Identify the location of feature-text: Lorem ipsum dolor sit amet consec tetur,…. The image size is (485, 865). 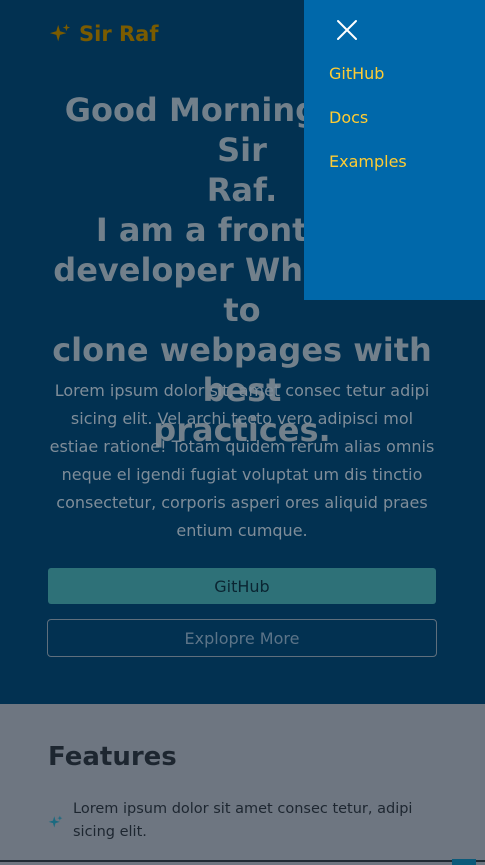
(243, 820).